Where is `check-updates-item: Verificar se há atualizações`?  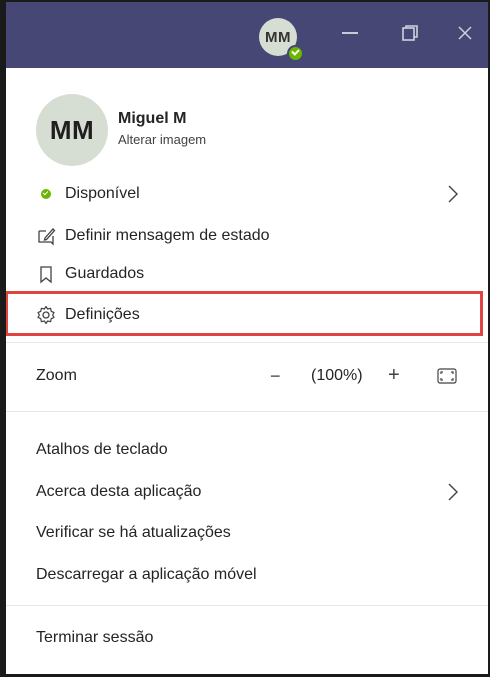
check-updates-item: Verificar se há atualizações is located at coordinates (247, 533).